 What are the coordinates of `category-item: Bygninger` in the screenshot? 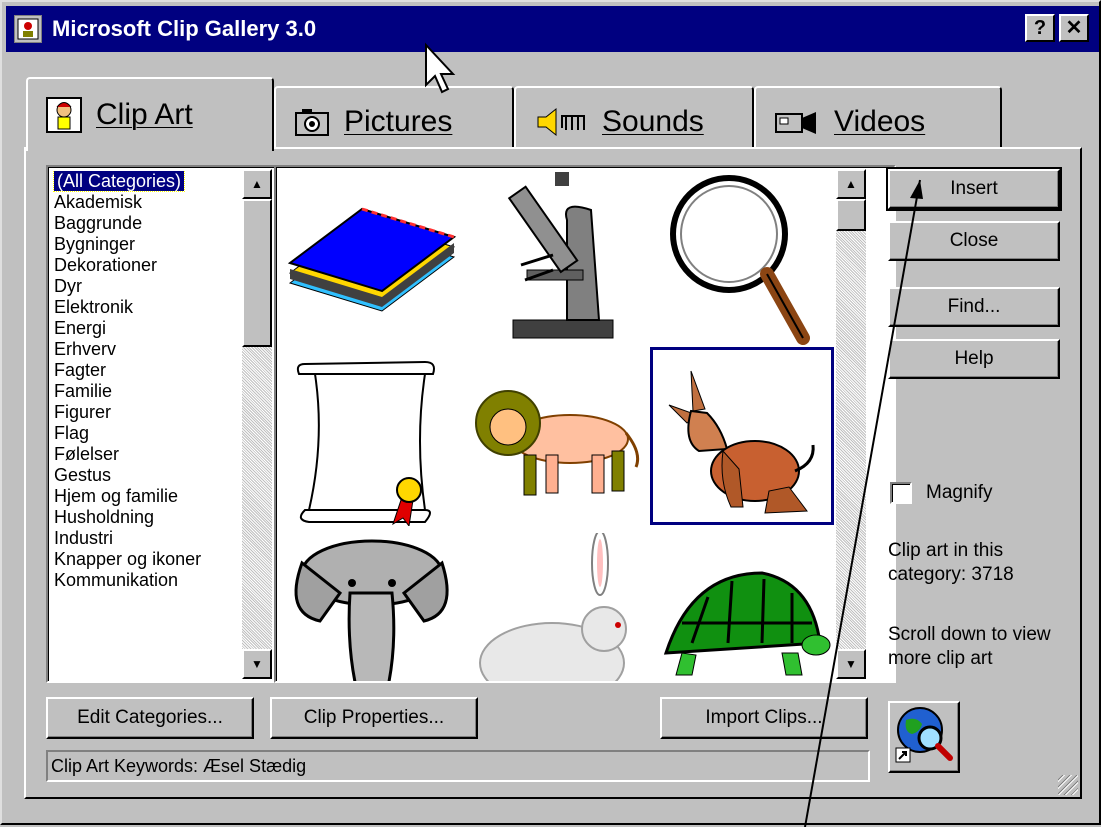 It's located at (136, 244).